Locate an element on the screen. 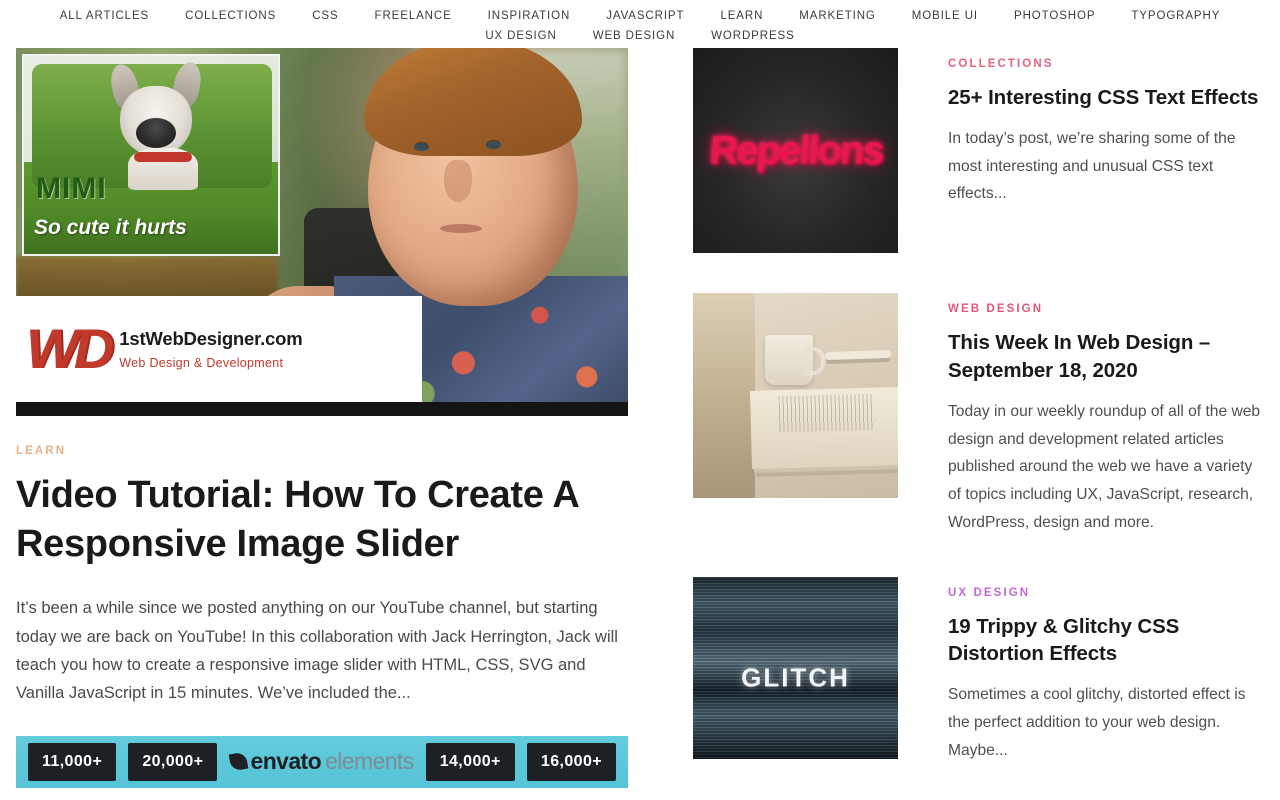 The image size is (1280, 800). article-thumbnail-desk is located at coordinates (795, 395).